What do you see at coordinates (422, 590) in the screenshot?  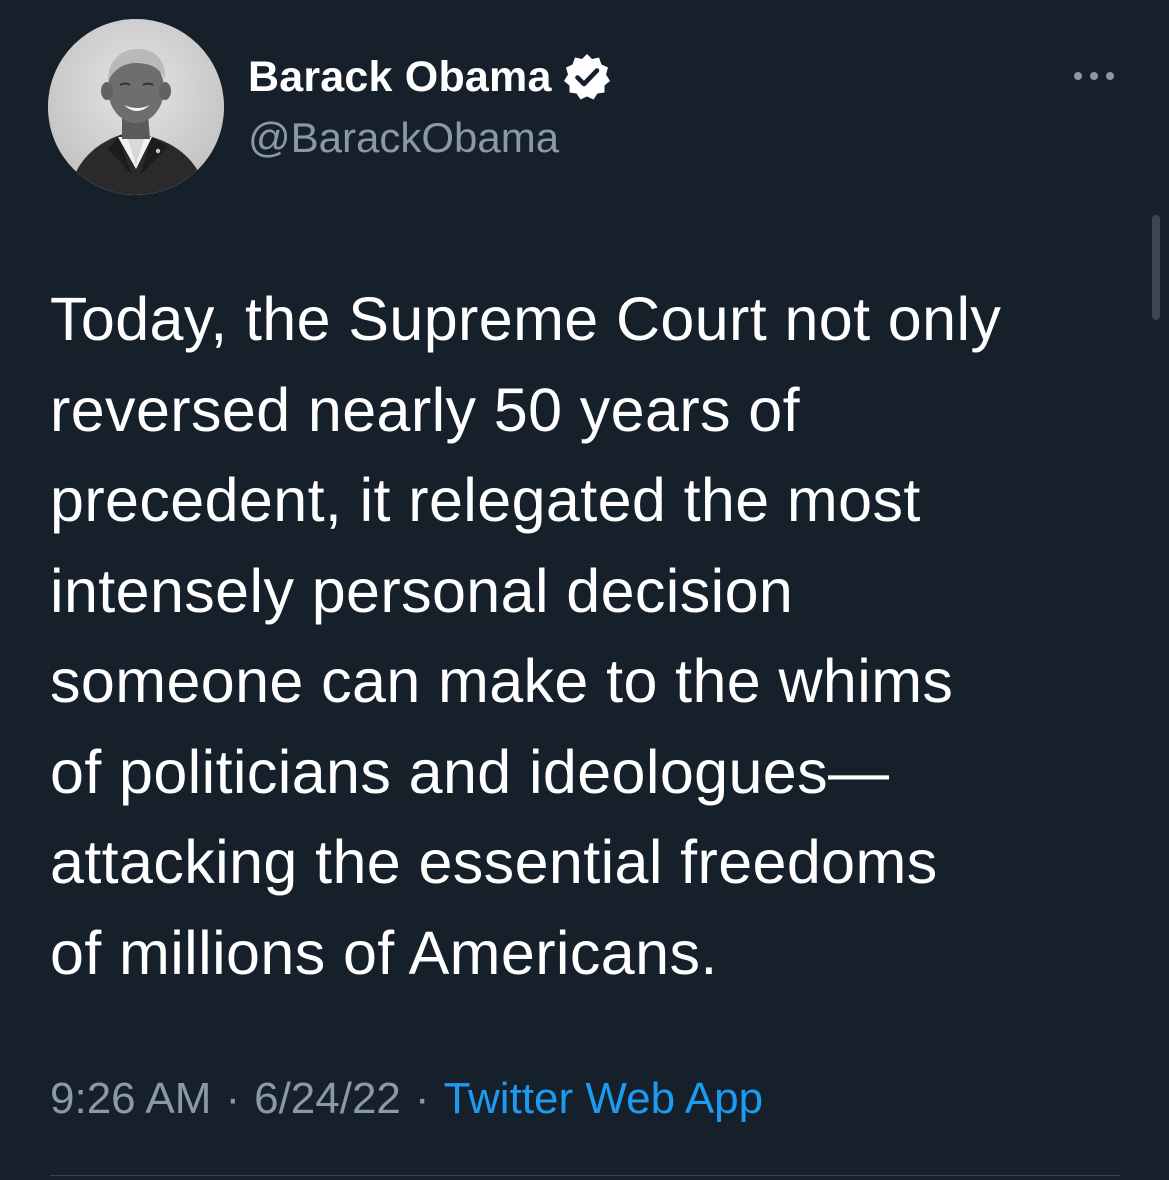 I see `tweet-text-line: intensely personal decision` at bounding box center [422, 590].